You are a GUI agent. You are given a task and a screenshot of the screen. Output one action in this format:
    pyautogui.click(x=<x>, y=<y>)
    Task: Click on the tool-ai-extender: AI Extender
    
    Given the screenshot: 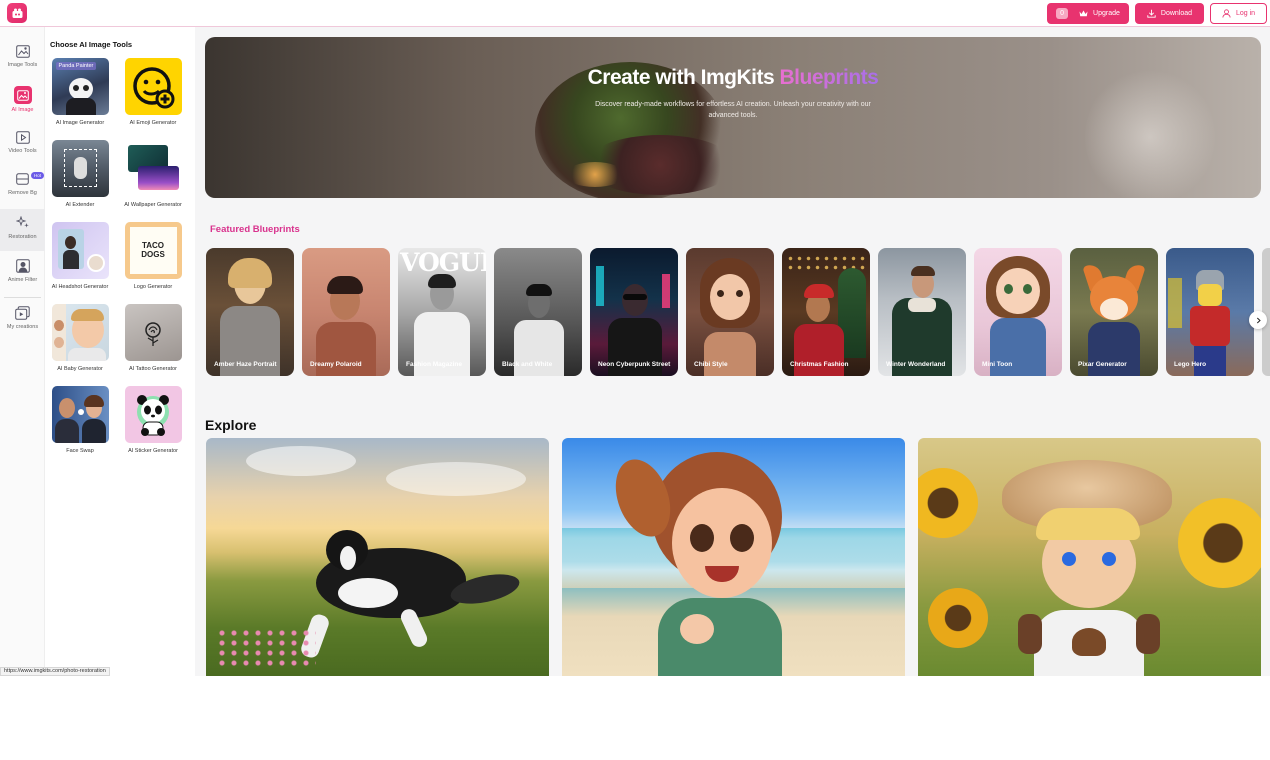 What is the action you would take?
    pyautogui.click(x=80, y=174)
    